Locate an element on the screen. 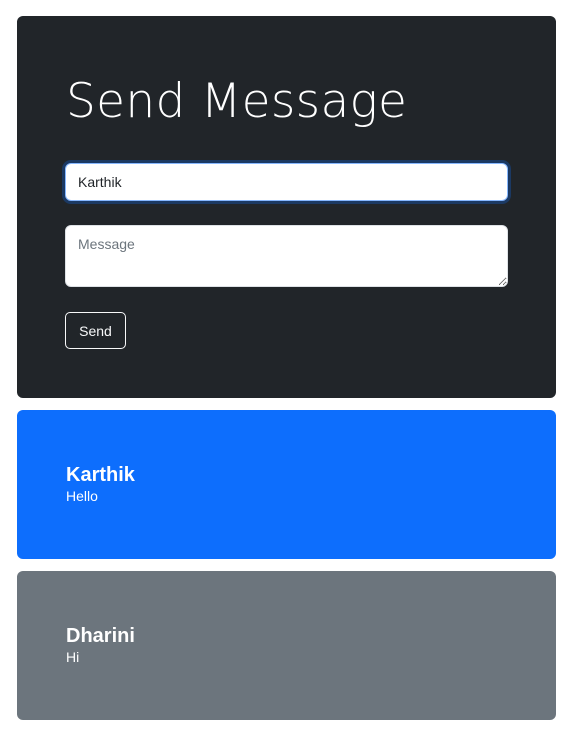 The image size is (571, 736). page-title: Send Message is located at coordinates (237, 101).